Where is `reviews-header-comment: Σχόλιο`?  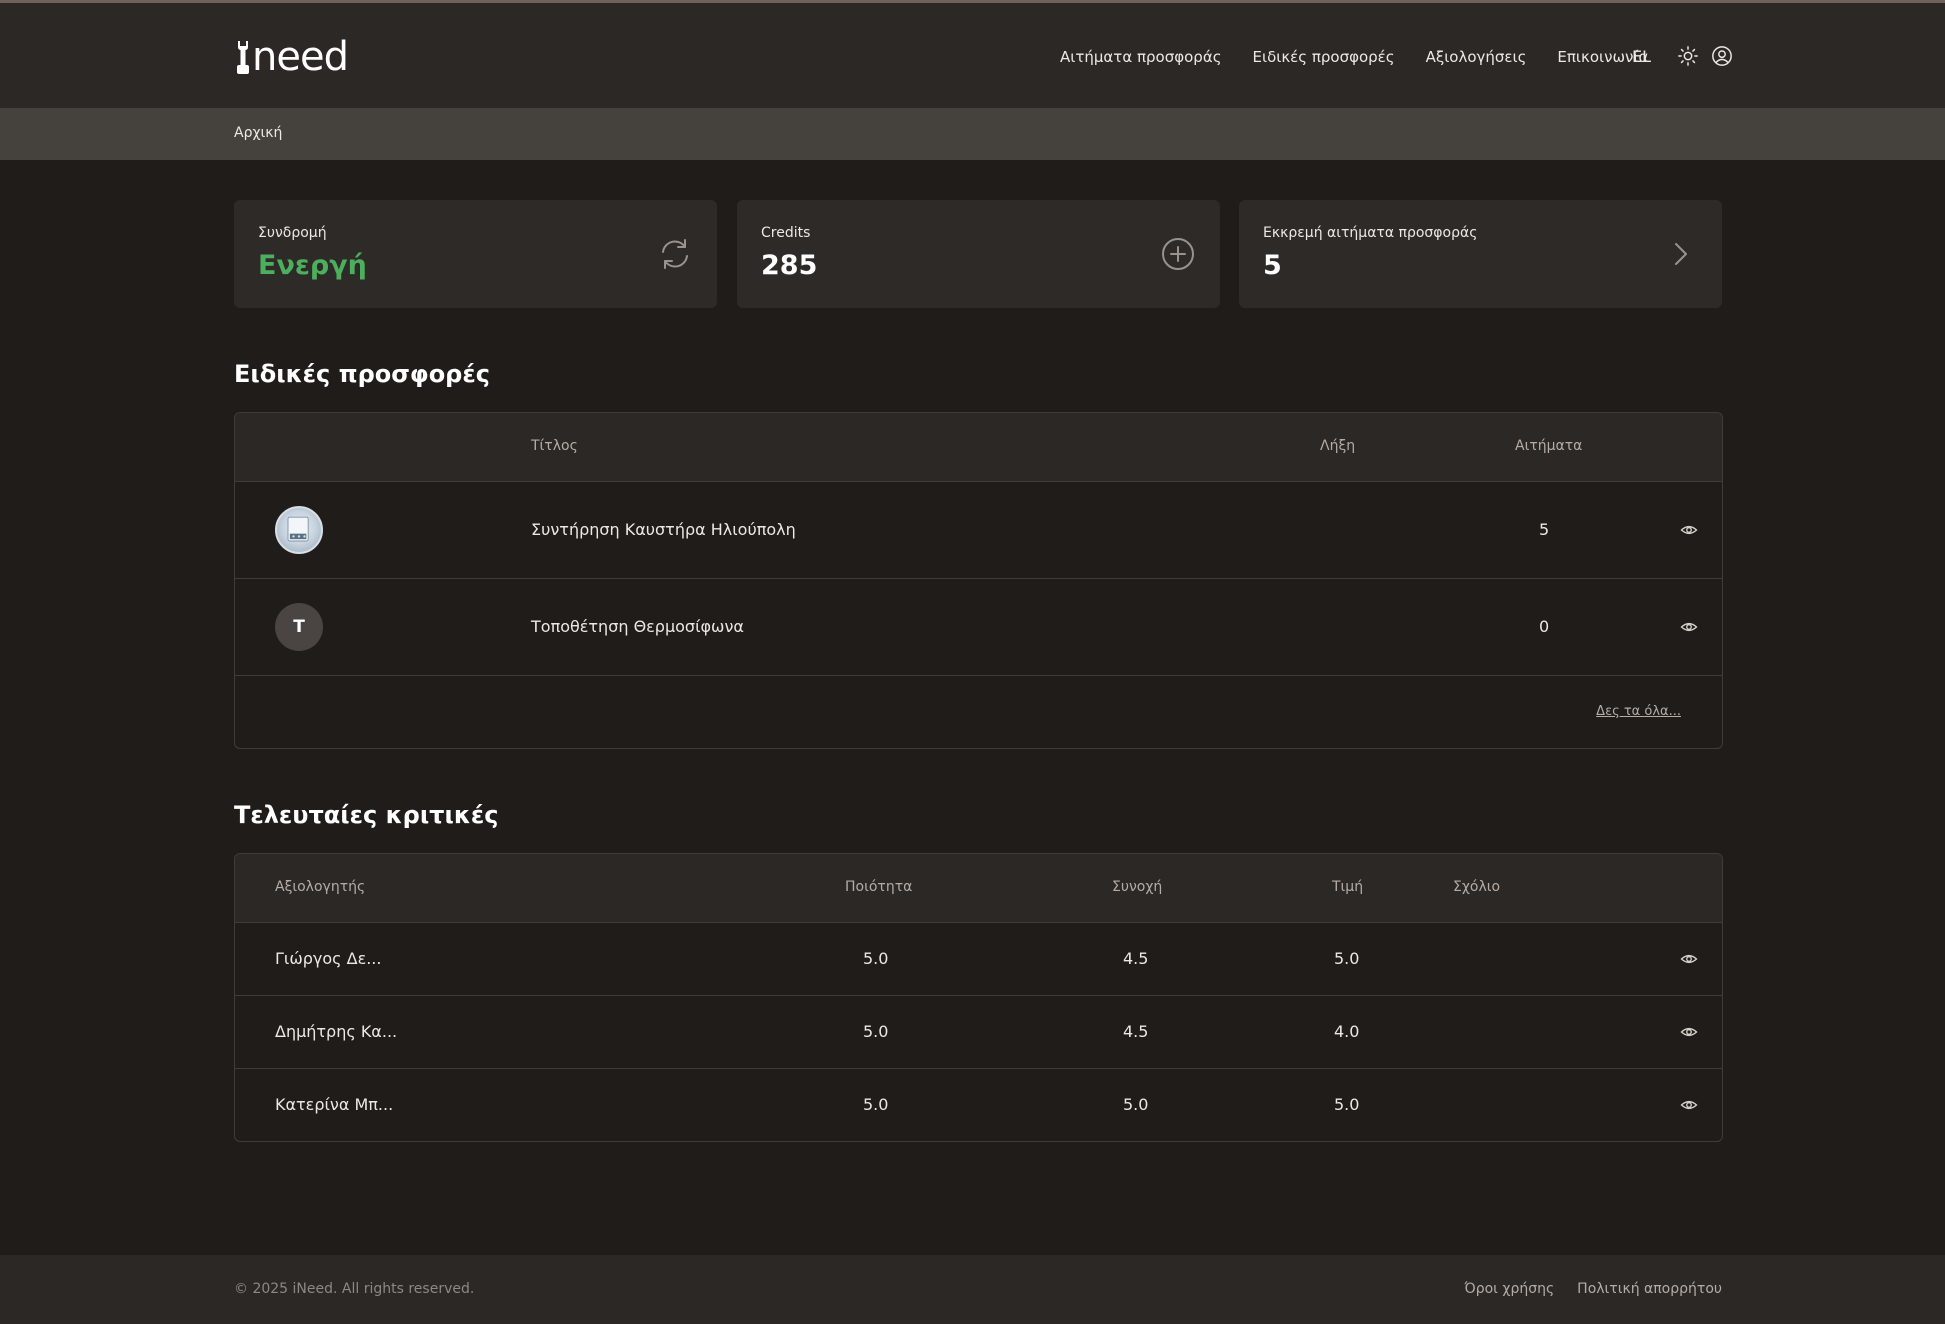 reviews-header-comment: Σχόλιο is located at coordinates (1477, 887).